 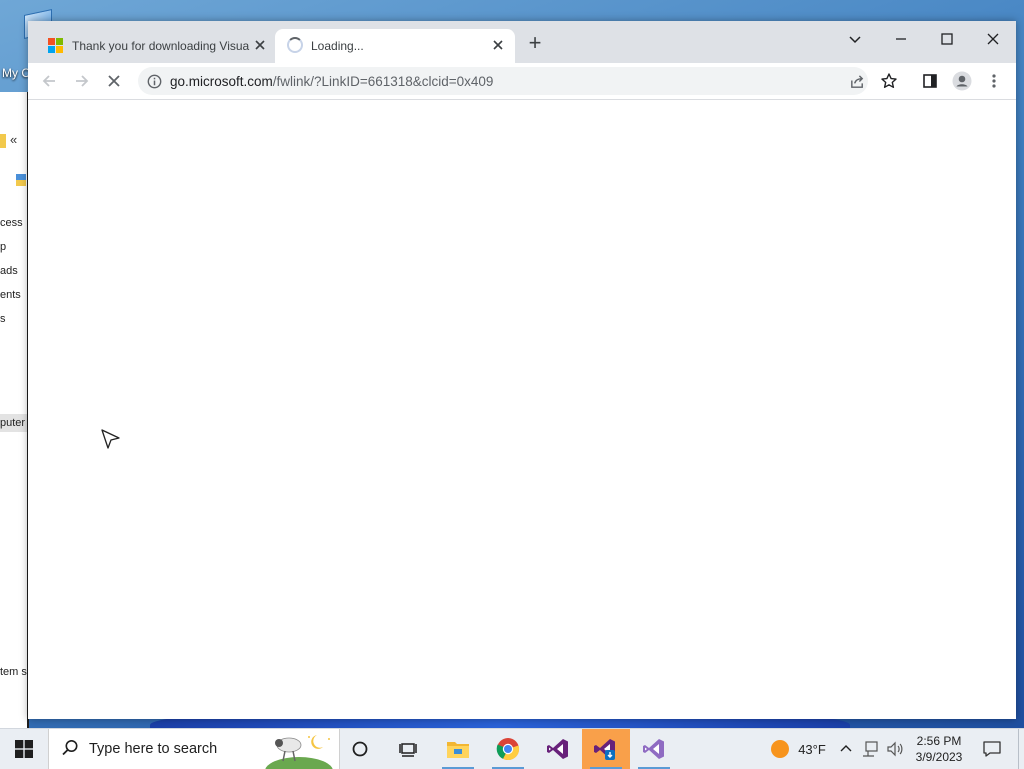 I want to click on cortana-button, so click(x=360, y=749).